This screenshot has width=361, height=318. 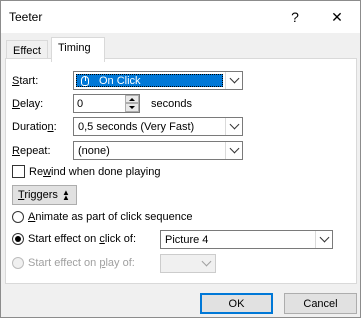 What do you see at coordinates (31, 151) in the screenshot?
I see `repeat-label: Repeat:` at bounding box center [31, 151].